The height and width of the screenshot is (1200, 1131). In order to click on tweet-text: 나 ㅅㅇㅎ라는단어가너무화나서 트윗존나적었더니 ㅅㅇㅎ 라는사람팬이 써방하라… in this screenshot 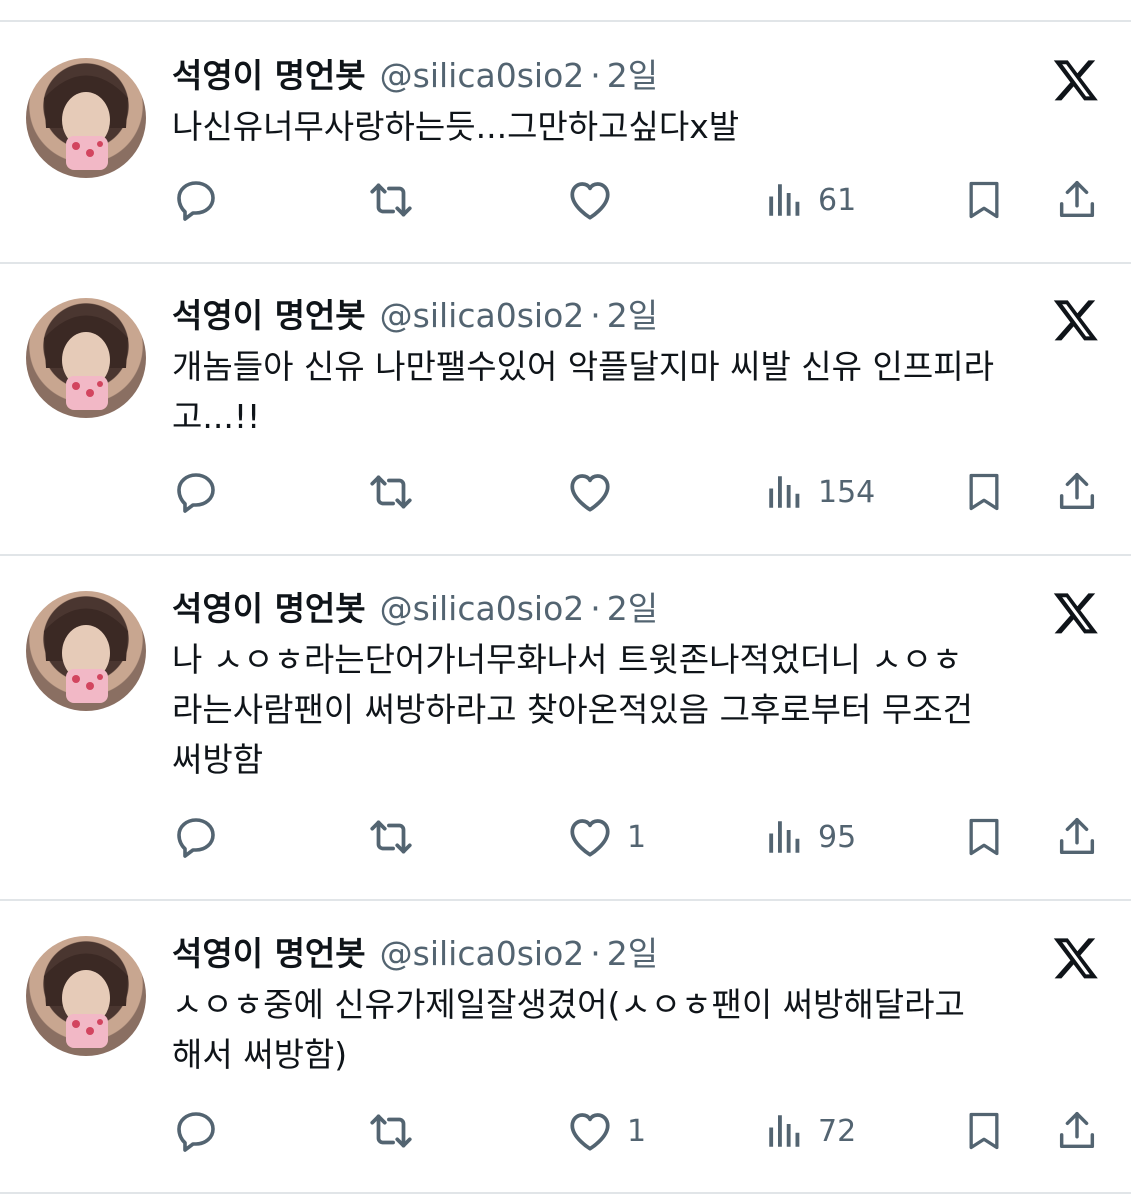, I will do `click(572, 709)`.